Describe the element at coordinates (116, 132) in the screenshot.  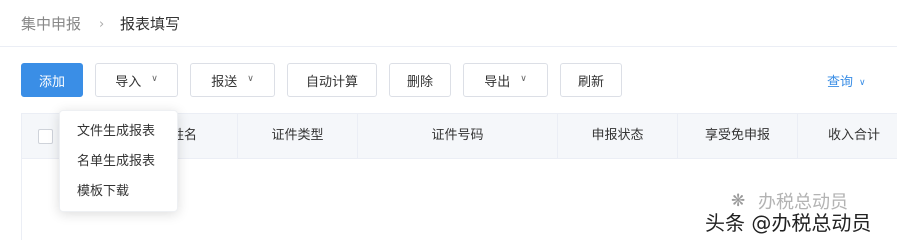
I see `menu-item-file-generate: 文件生成报表` at that location.